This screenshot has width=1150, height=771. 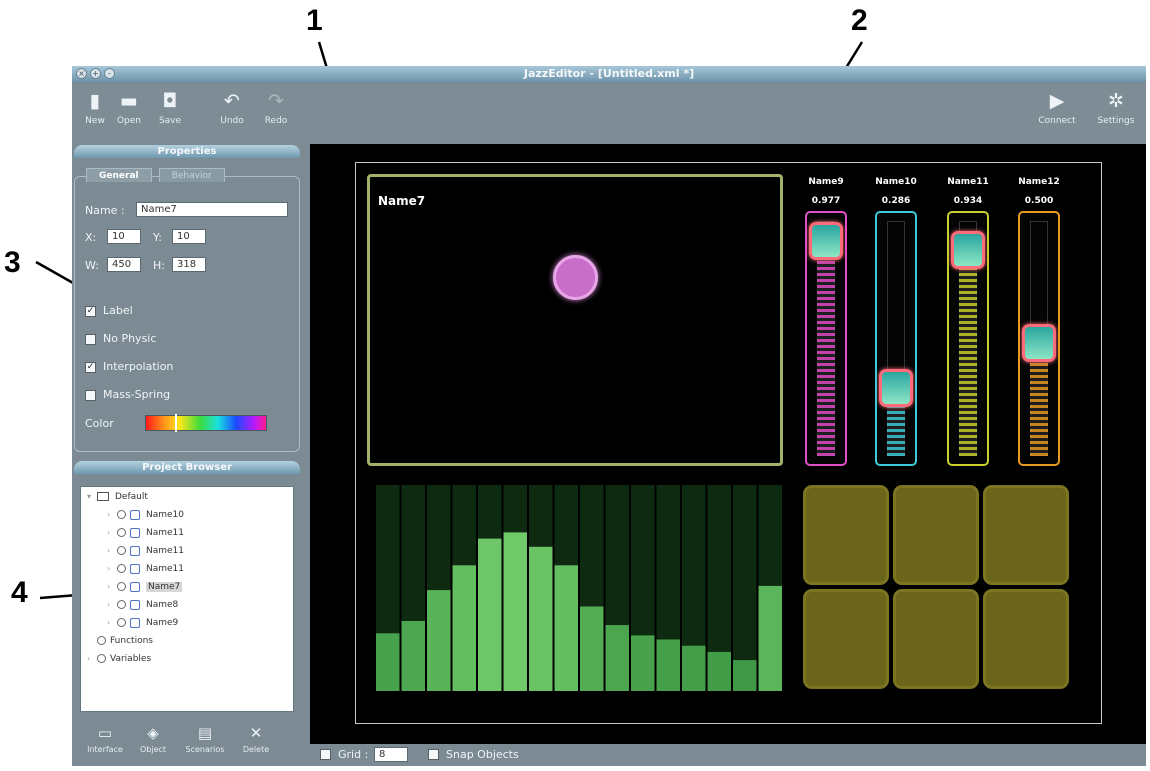 What do you see at coordinates (119, 659) in the screenshot?
I see `tree-item-variables: › Variables` at bounding box center [119, 659].